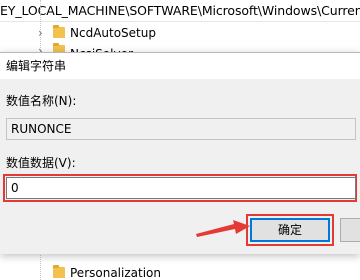  Describe the element at coordinates (43, 46) in the screenshot. I see `chevron-right-icon: ›` at that location.